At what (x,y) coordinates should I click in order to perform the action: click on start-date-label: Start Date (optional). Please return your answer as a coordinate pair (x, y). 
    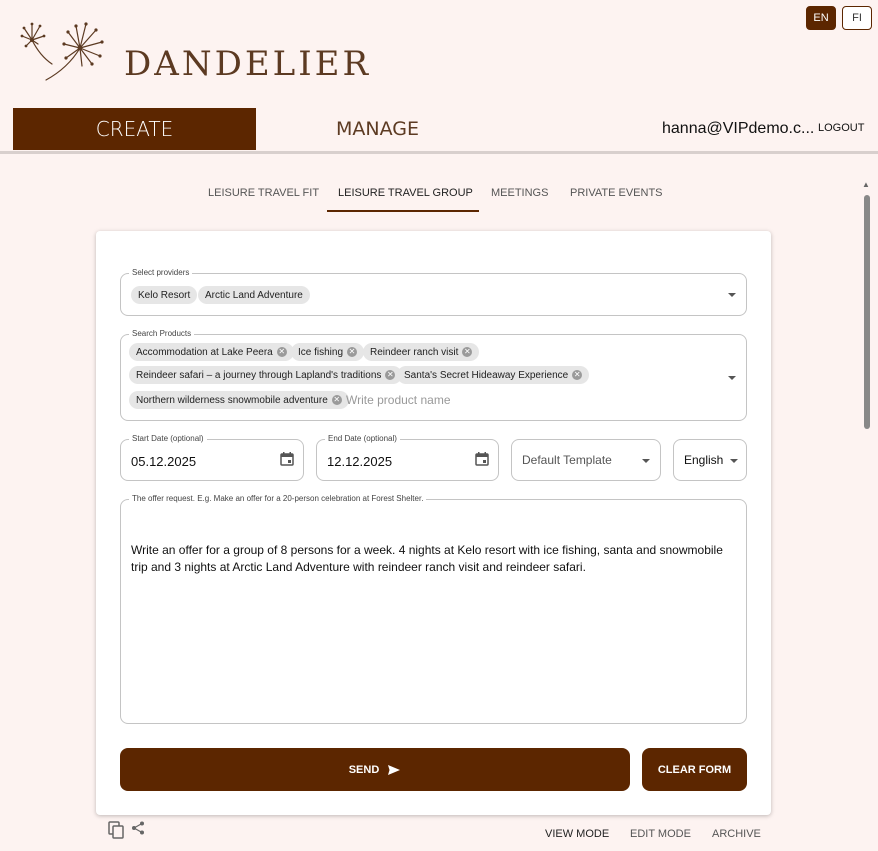
    Looking at the image, I should click on (168, 438).